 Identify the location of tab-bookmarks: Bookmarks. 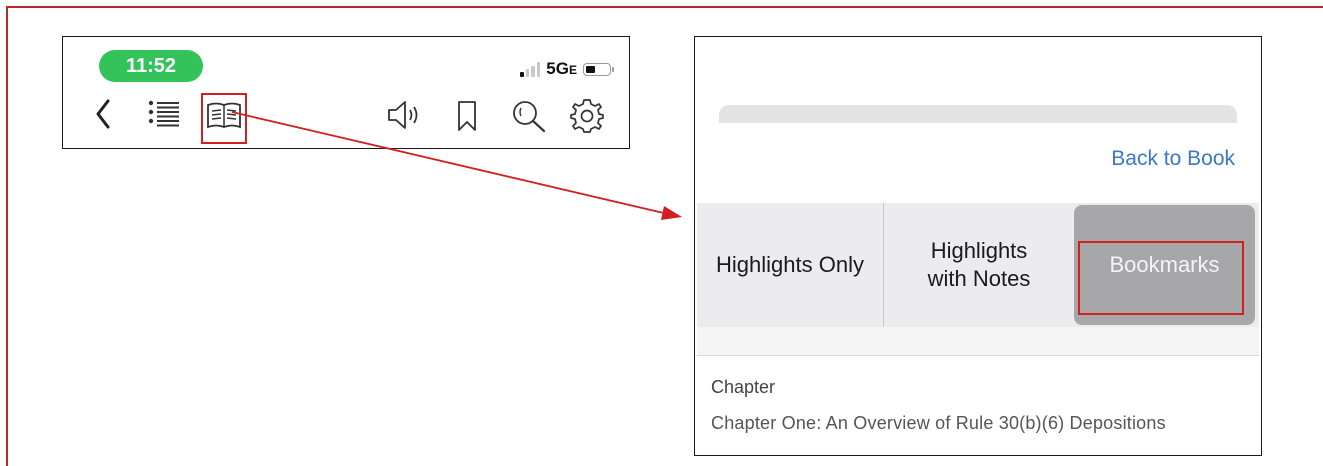
(1164, 265).